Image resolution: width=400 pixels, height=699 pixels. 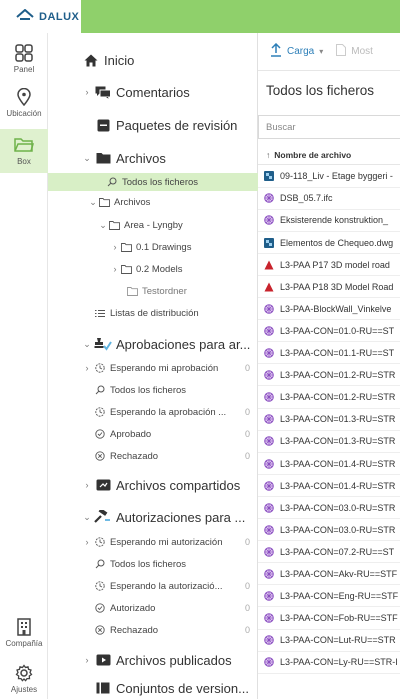 I want to click on rail-company: Compañía, so click(x=24, y=634).